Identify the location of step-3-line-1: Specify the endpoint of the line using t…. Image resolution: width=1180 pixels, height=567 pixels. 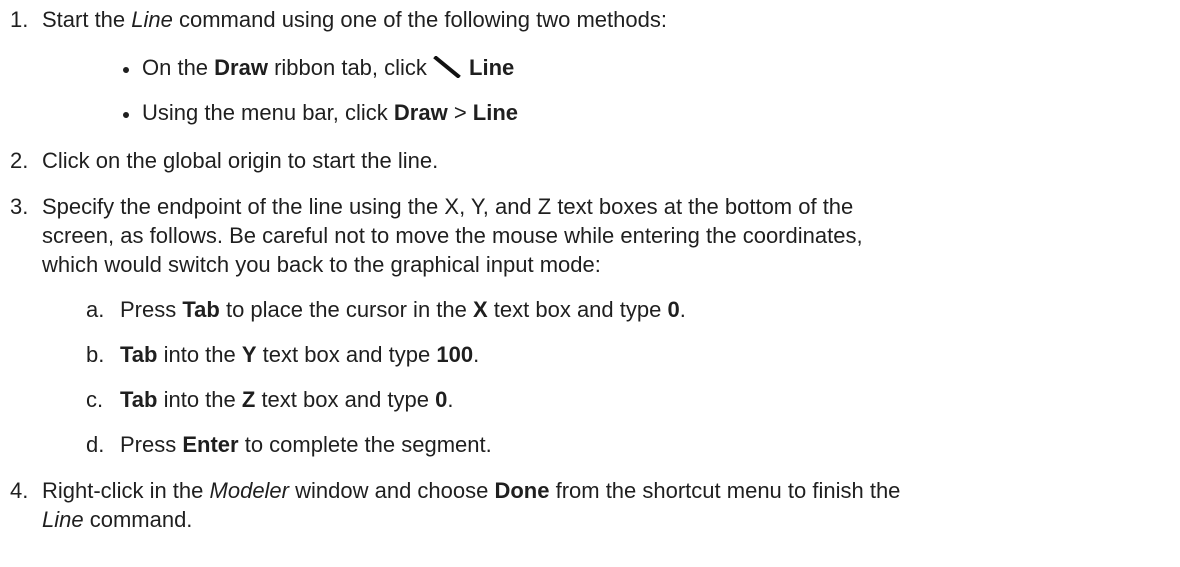
(448, 206).